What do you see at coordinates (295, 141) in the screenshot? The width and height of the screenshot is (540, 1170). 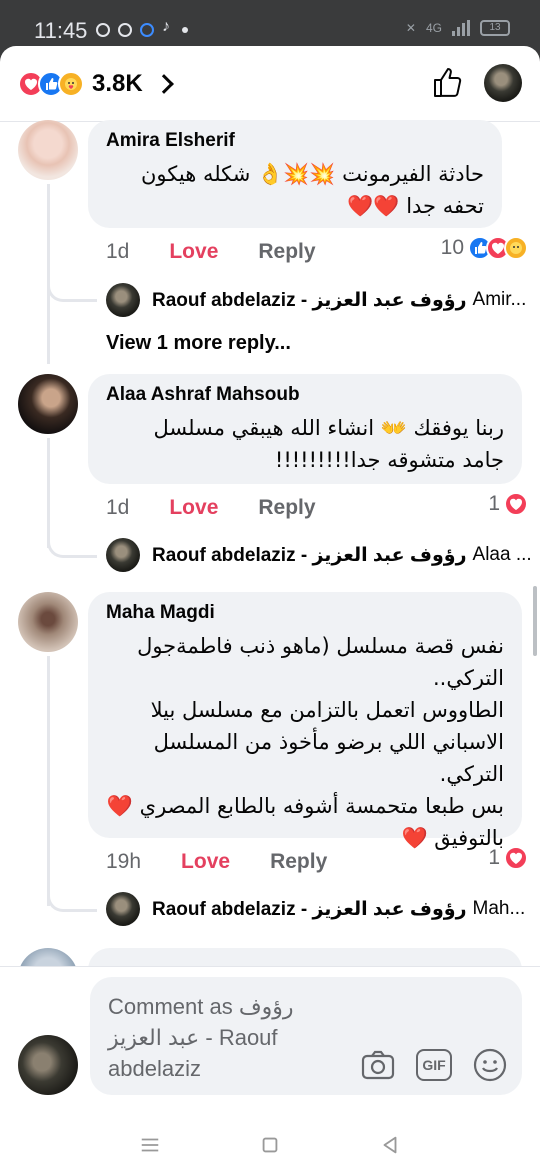 I see `comment-author: Amira Elsherif` at bounding box center [295, 141].